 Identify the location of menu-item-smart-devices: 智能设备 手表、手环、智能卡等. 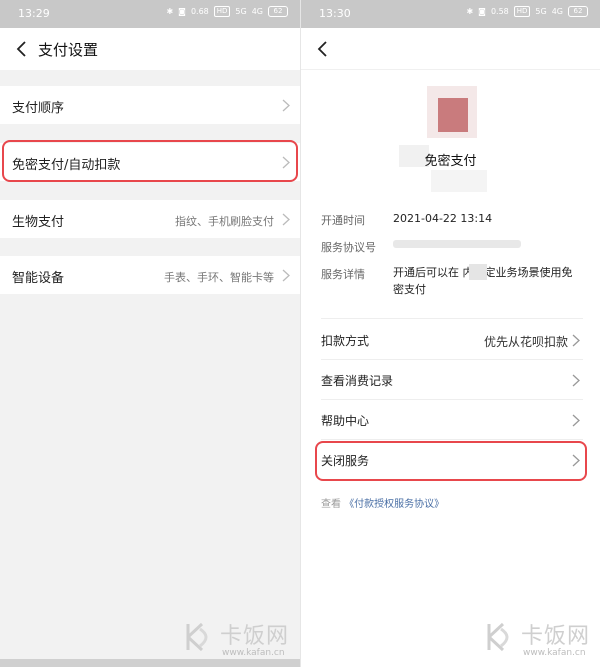
(150, 275).